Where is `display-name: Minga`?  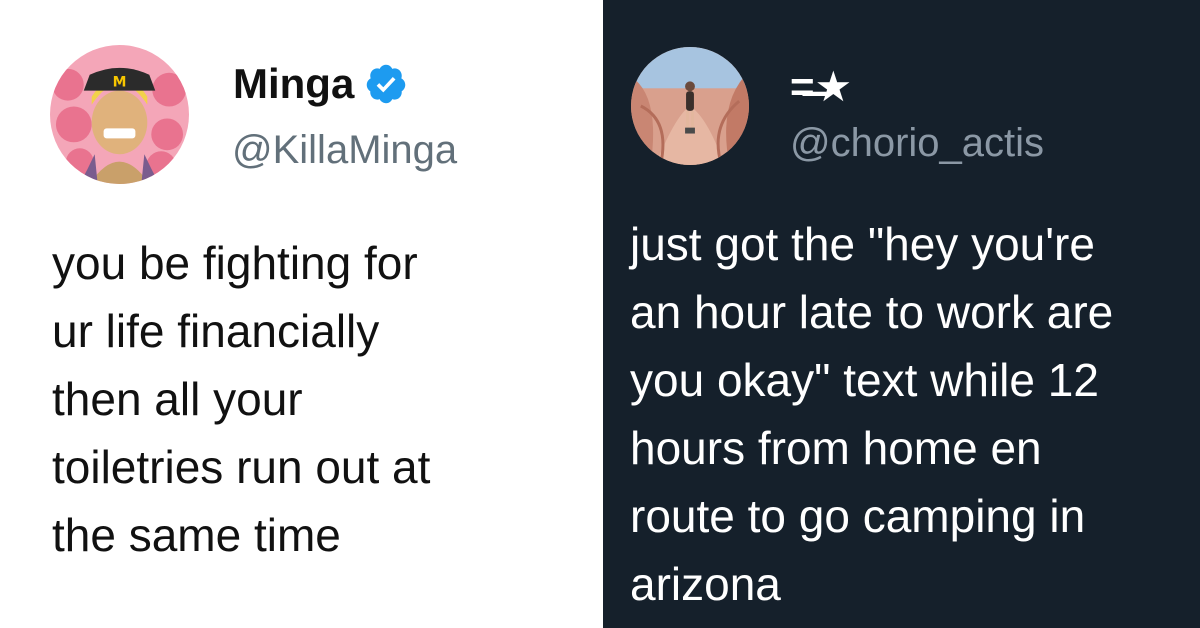 display-name: Minga is located at coordinates (293, 84).